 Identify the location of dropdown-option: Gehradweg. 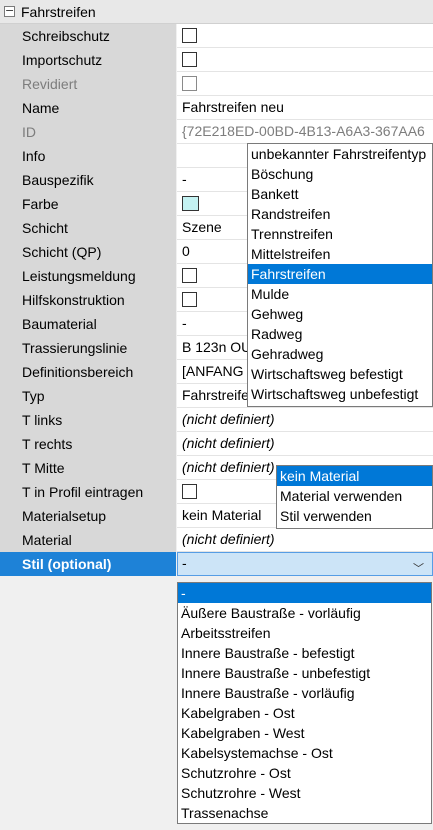
(340, 354).